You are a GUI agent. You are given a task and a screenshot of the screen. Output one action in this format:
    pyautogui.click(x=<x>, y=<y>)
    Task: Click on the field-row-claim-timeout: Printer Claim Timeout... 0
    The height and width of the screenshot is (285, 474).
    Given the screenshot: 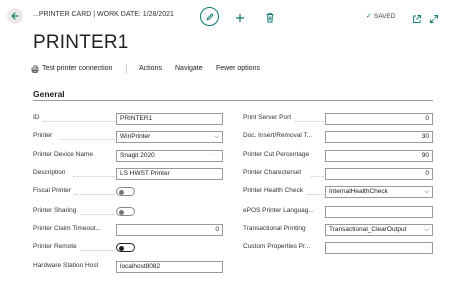 What is the action you would take?
    pyautogui.click(x=128, y=230)
    